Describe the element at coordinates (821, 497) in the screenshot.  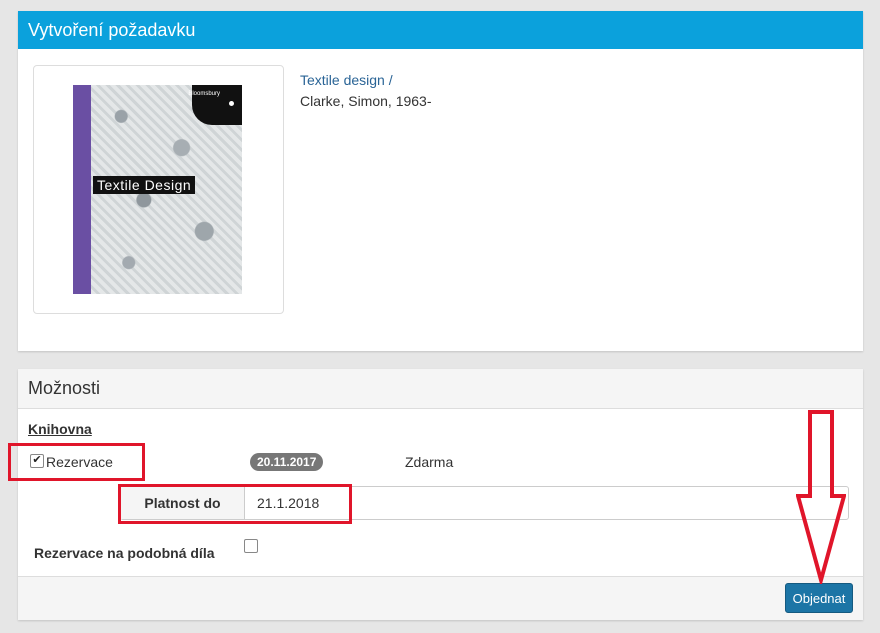
I see `down-arrow-annotation-icon` at that location.